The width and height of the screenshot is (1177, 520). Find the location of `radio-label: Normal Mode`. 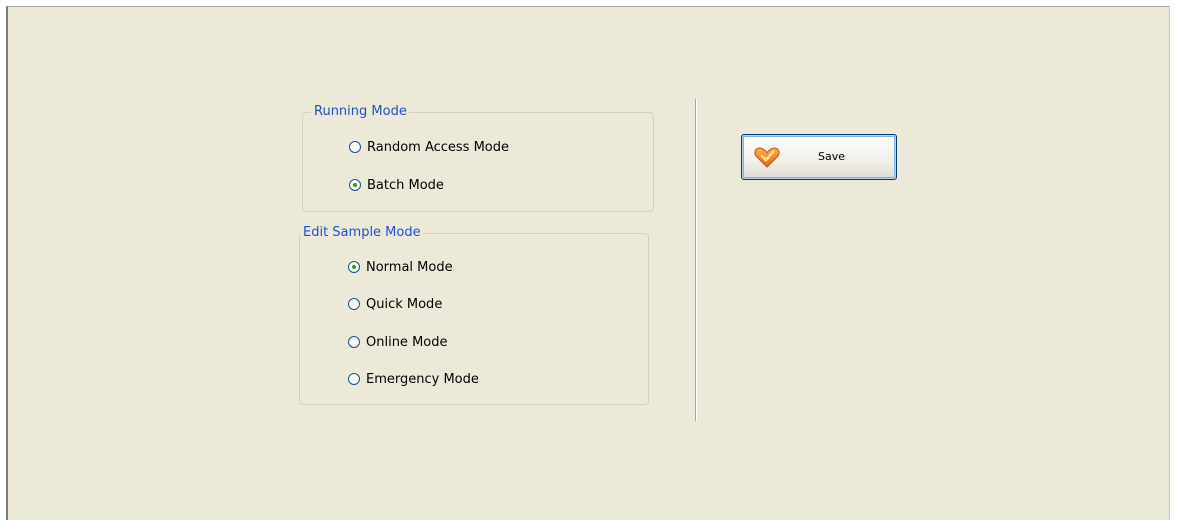

radio-label: Normal Mode is located at coordinates (409, 267).